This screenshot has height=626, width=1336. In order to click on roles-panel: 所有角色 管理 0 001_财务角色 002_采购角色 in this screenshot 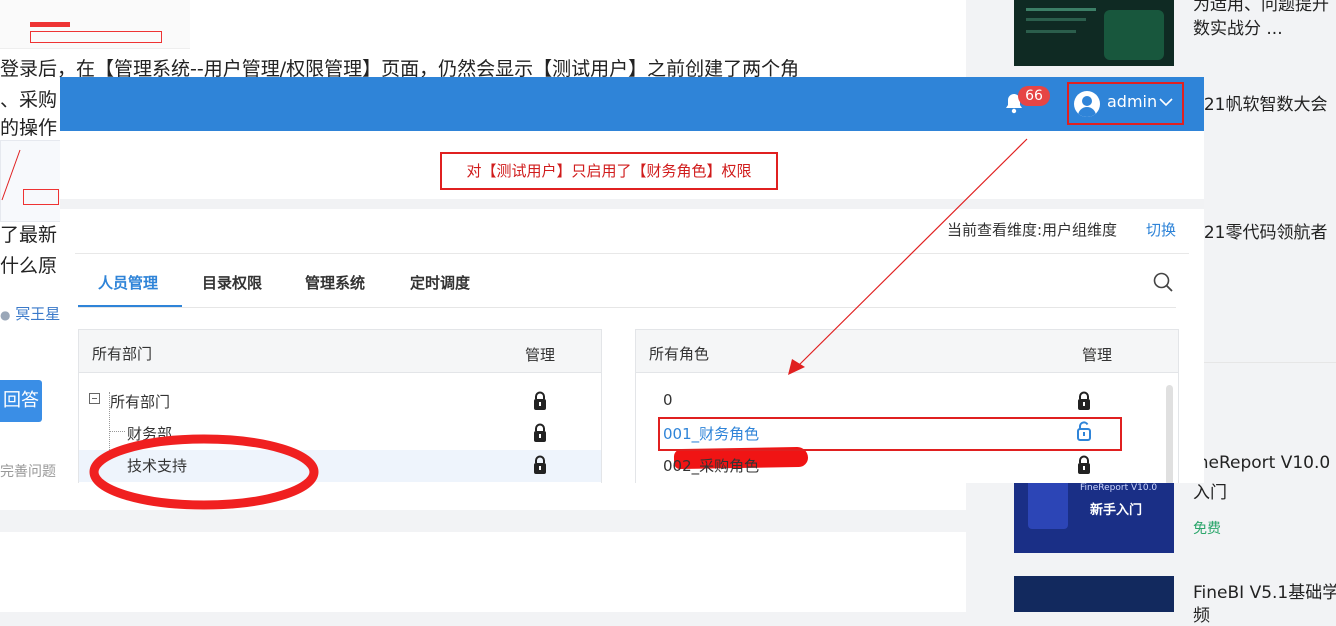, I will do `click(907, 406)`.